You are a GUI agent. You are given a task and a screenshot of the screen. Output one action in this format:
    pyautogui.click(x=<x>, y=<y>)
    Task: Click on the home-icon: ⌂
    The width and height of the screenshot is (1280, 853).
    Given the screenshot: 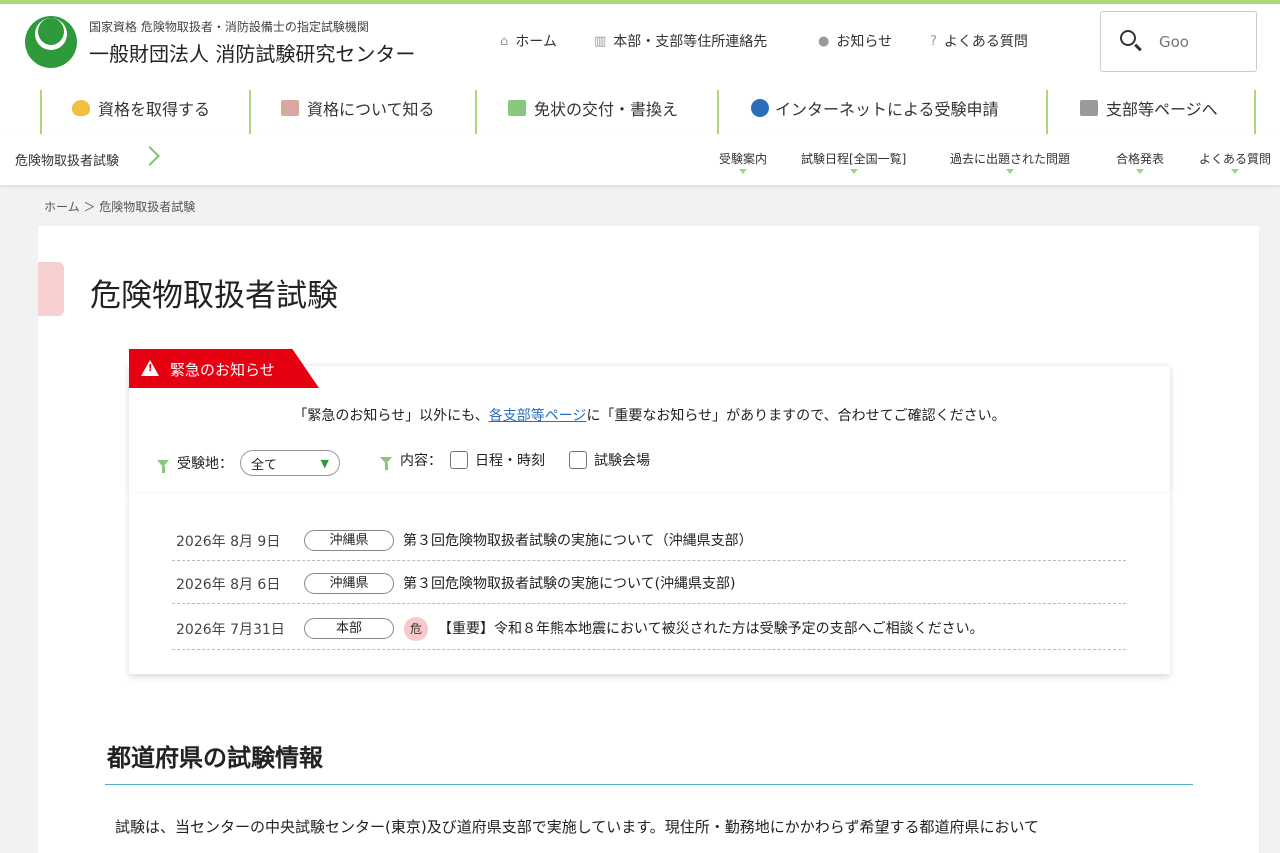 What is the action you would take?
    pyautogui.click(x=504, y=41)
    